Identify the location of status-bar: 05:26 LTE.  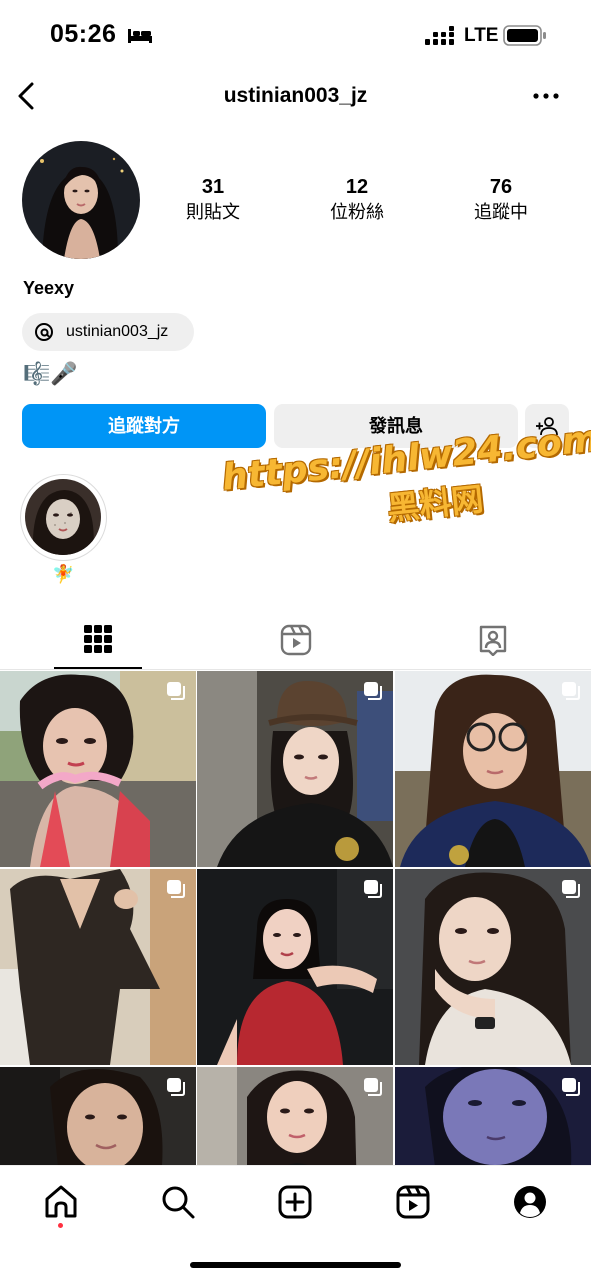
(295, 35).